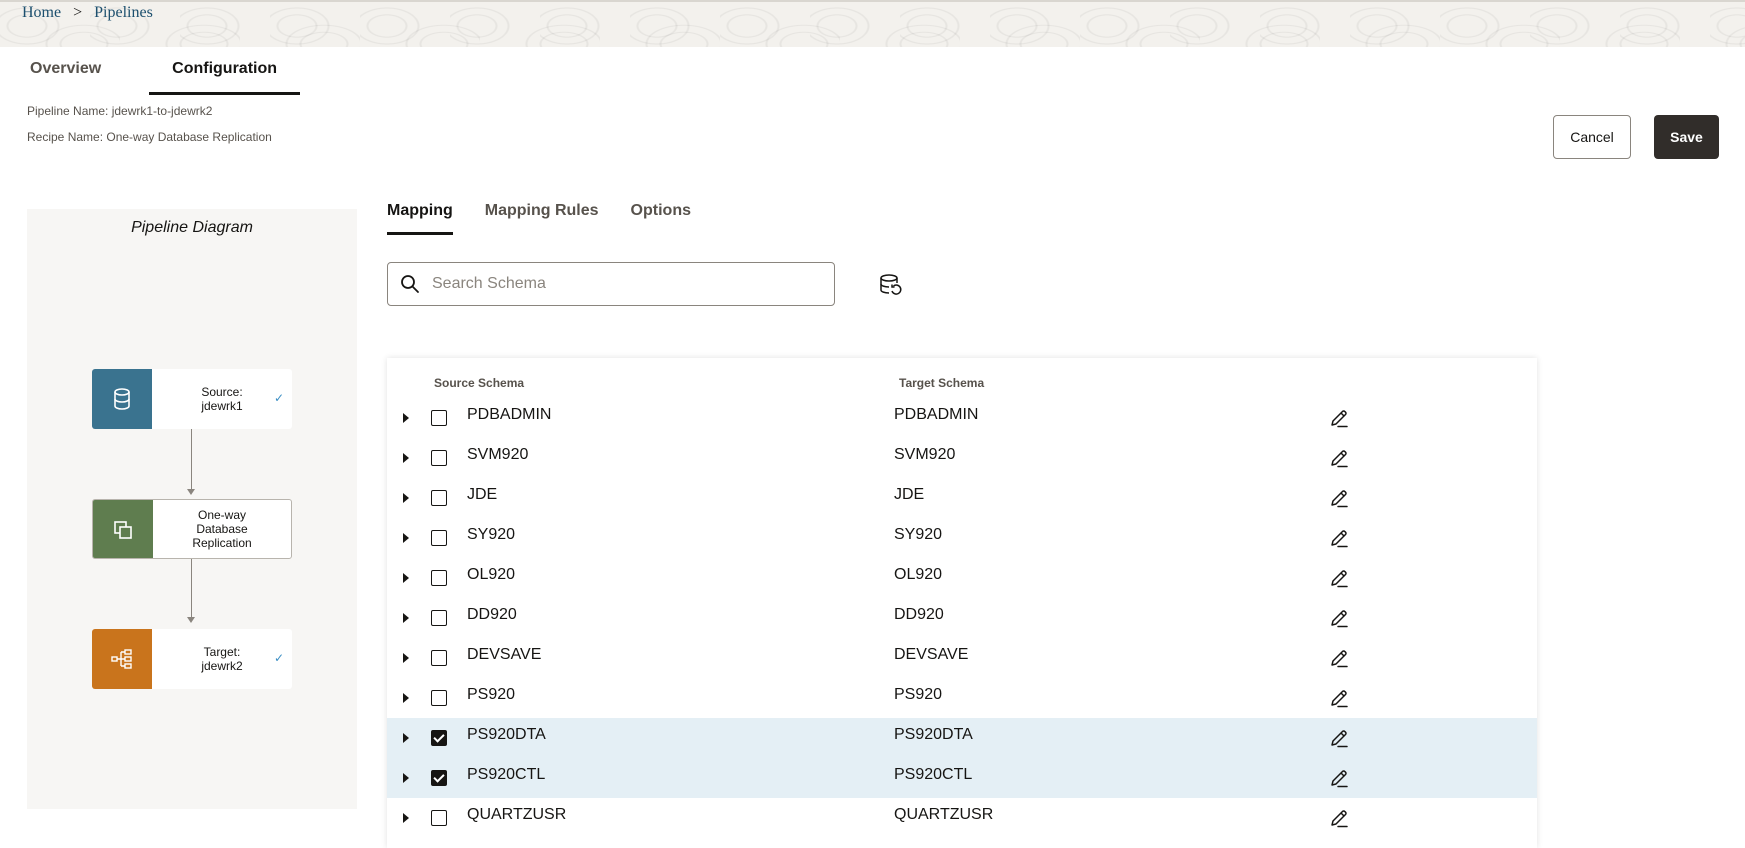 This screenshot has height=848, width=1745. I want to click on recipe-node-label: One-way Database Replication, so click(222, 529).